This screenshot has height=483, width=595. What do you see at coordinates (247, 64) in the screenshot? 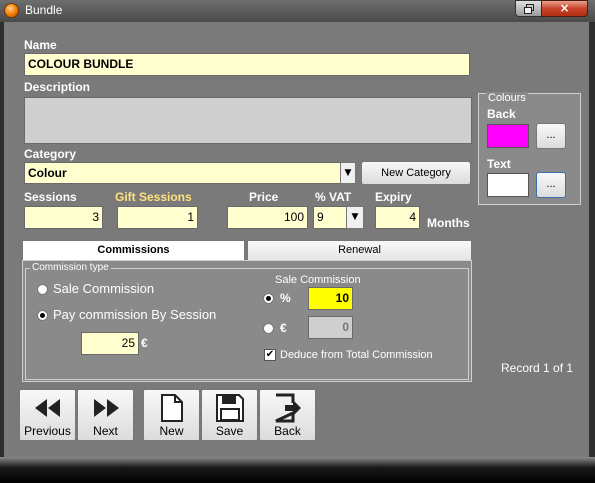
I see `name-input: COLOUR BUNDLE` at bounding box center [247, 64].